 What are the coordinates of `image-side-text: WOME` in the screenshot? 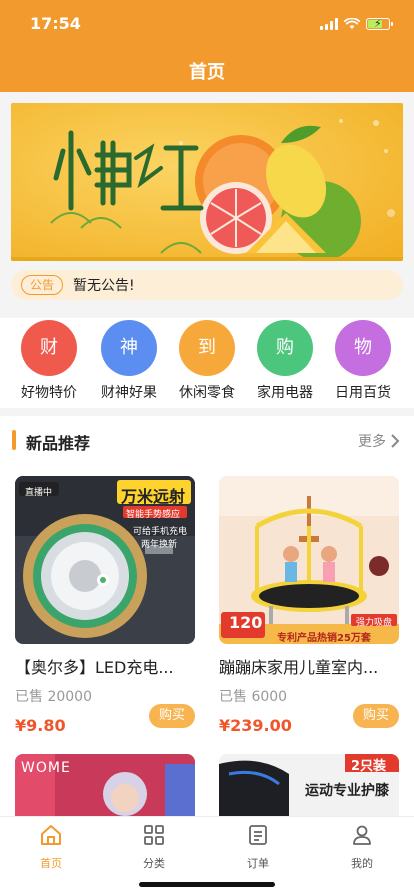 It's located at (46, 768).